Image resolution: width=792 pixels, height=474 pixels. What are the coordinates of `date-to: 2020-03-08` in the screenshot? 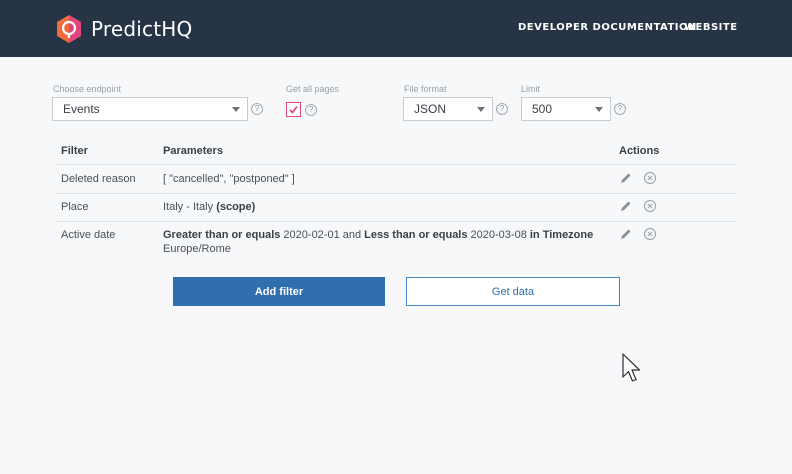 It's located at (498, 235).